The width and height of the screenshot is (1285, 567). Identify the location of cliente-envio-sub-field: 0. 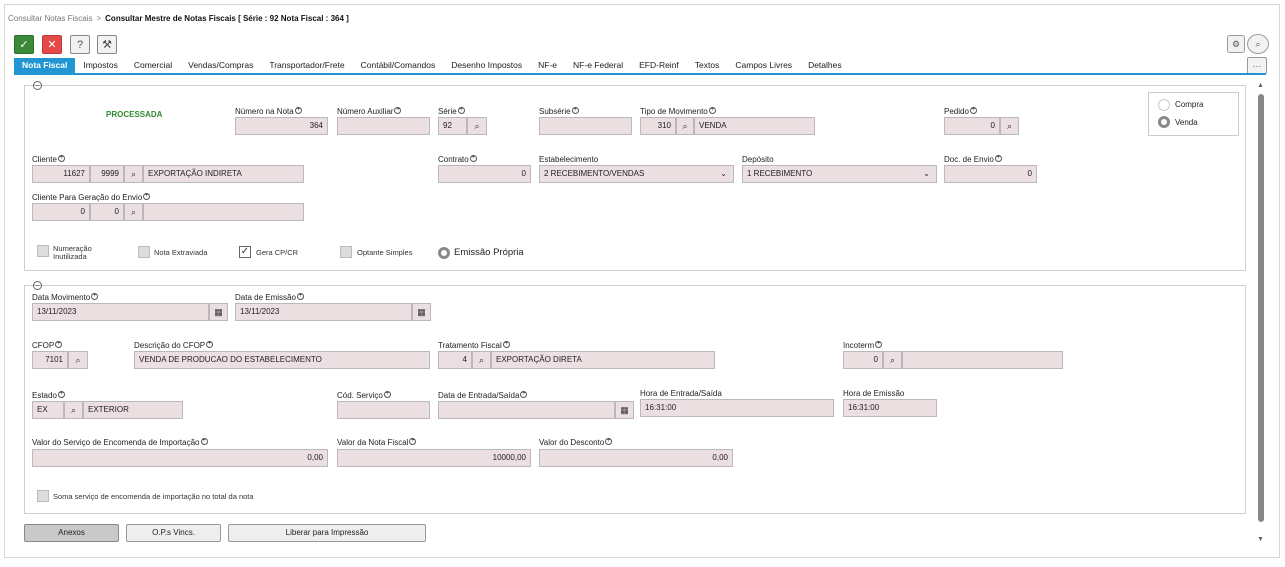
(107, 212).